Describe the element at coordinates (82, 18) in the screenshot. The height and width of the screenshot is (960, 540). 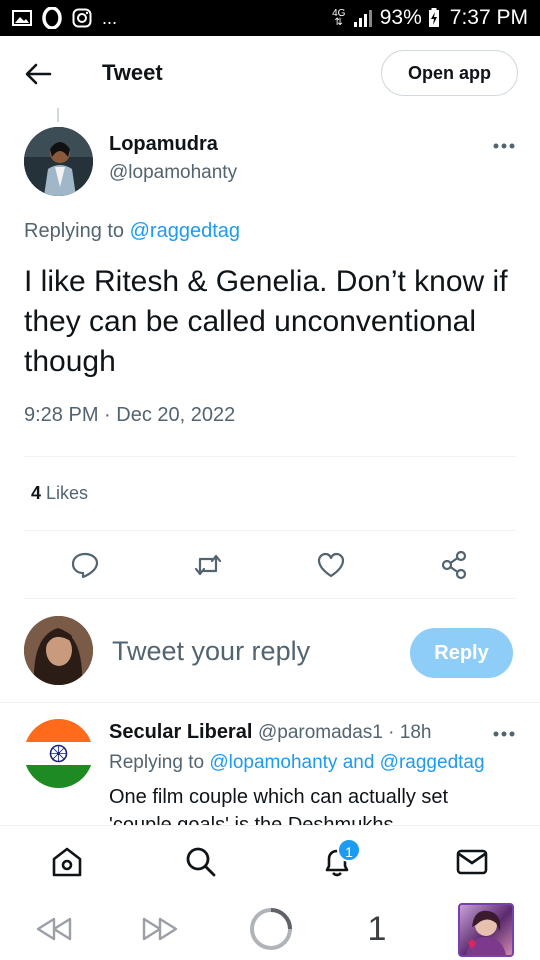
I see `instagram-icon` at that location.